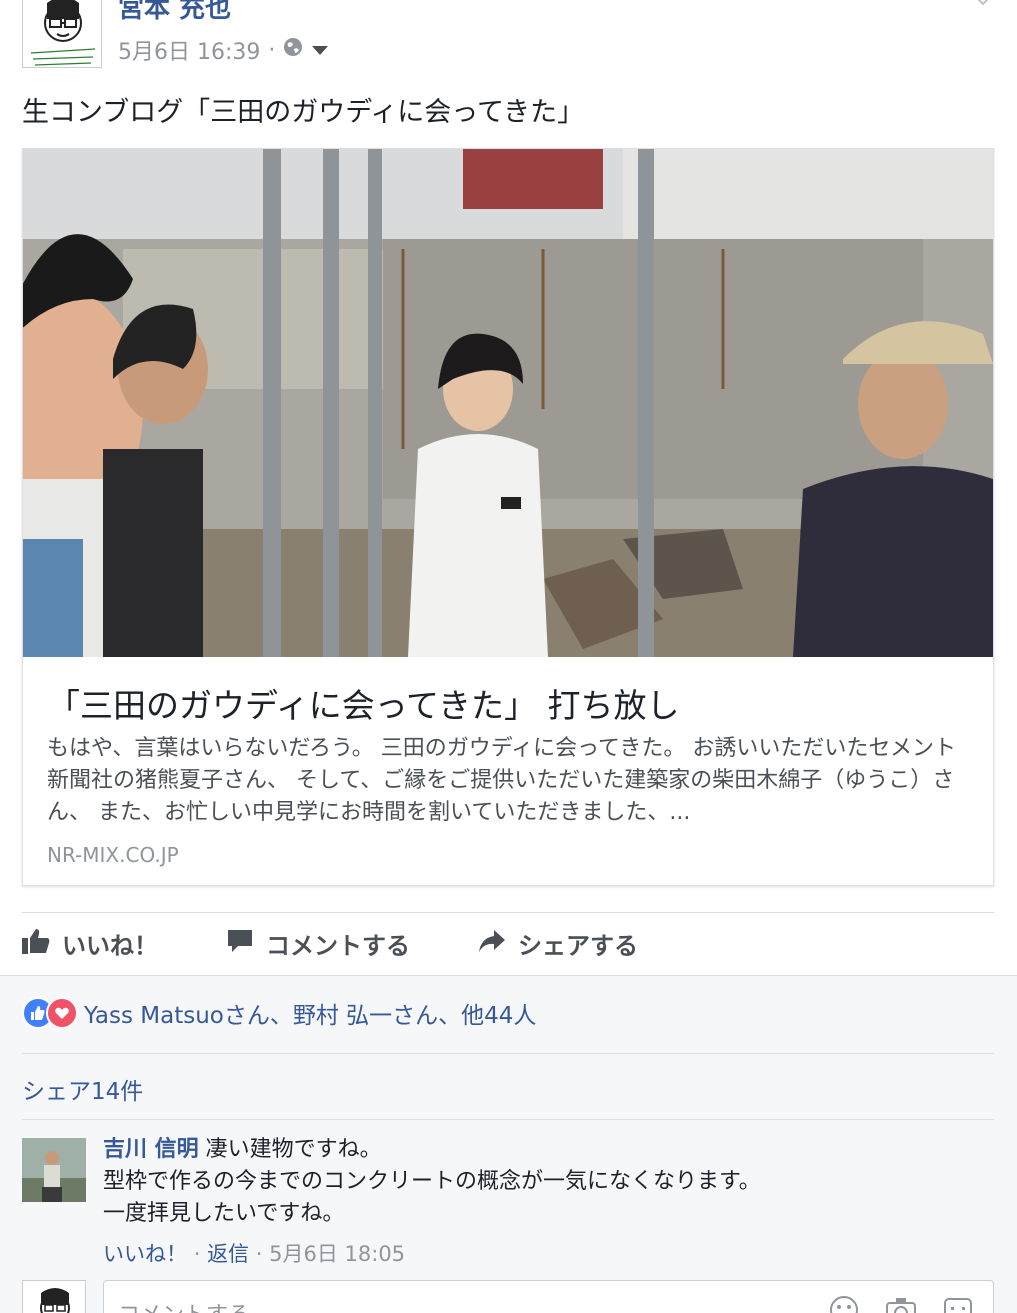  Describe the element at coordinates (293, 1149) in the screenshot. I see `comment-line-1: 凄い建物ですね。` at that location.